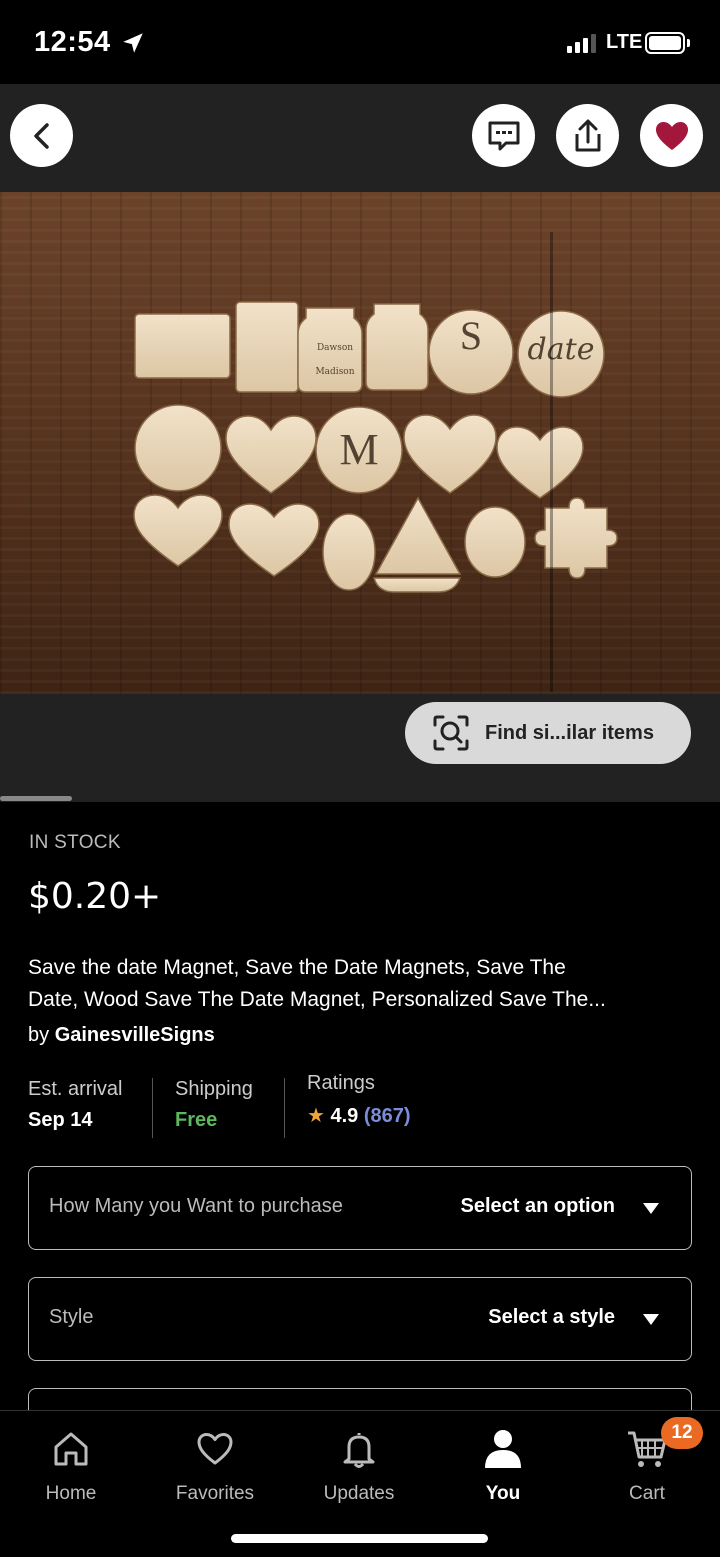  Describe the element at coordinates (360, 1319) in the screenshot. I see `style-select: Style Select a style` at that location.